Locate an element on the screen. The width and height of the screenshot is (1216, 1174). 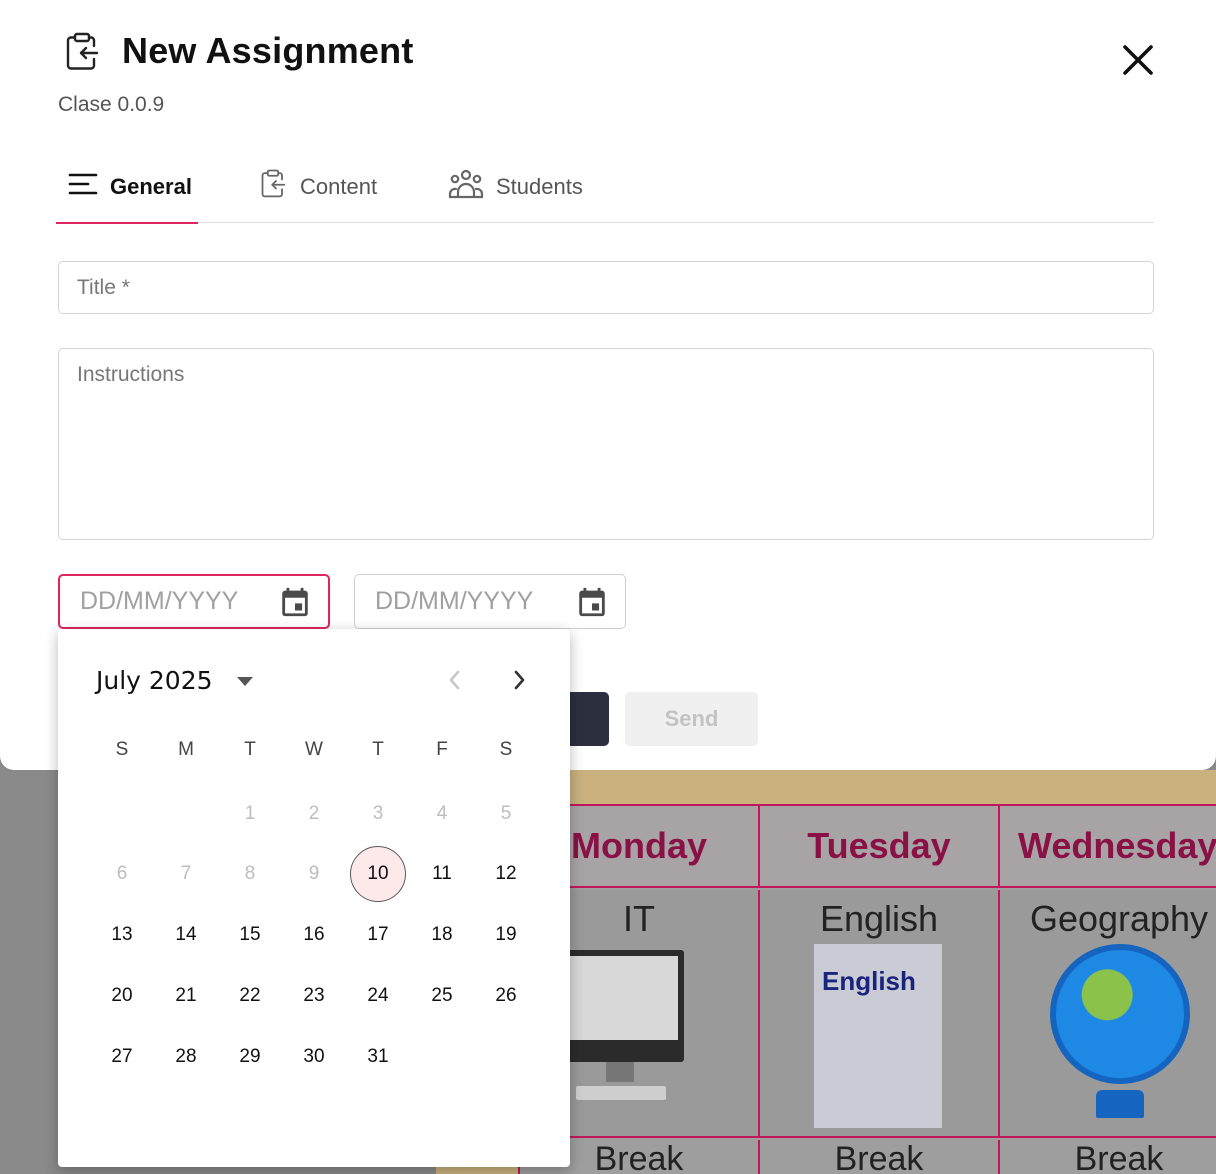
chevron-left-icon is located at coordinates (455, 680).